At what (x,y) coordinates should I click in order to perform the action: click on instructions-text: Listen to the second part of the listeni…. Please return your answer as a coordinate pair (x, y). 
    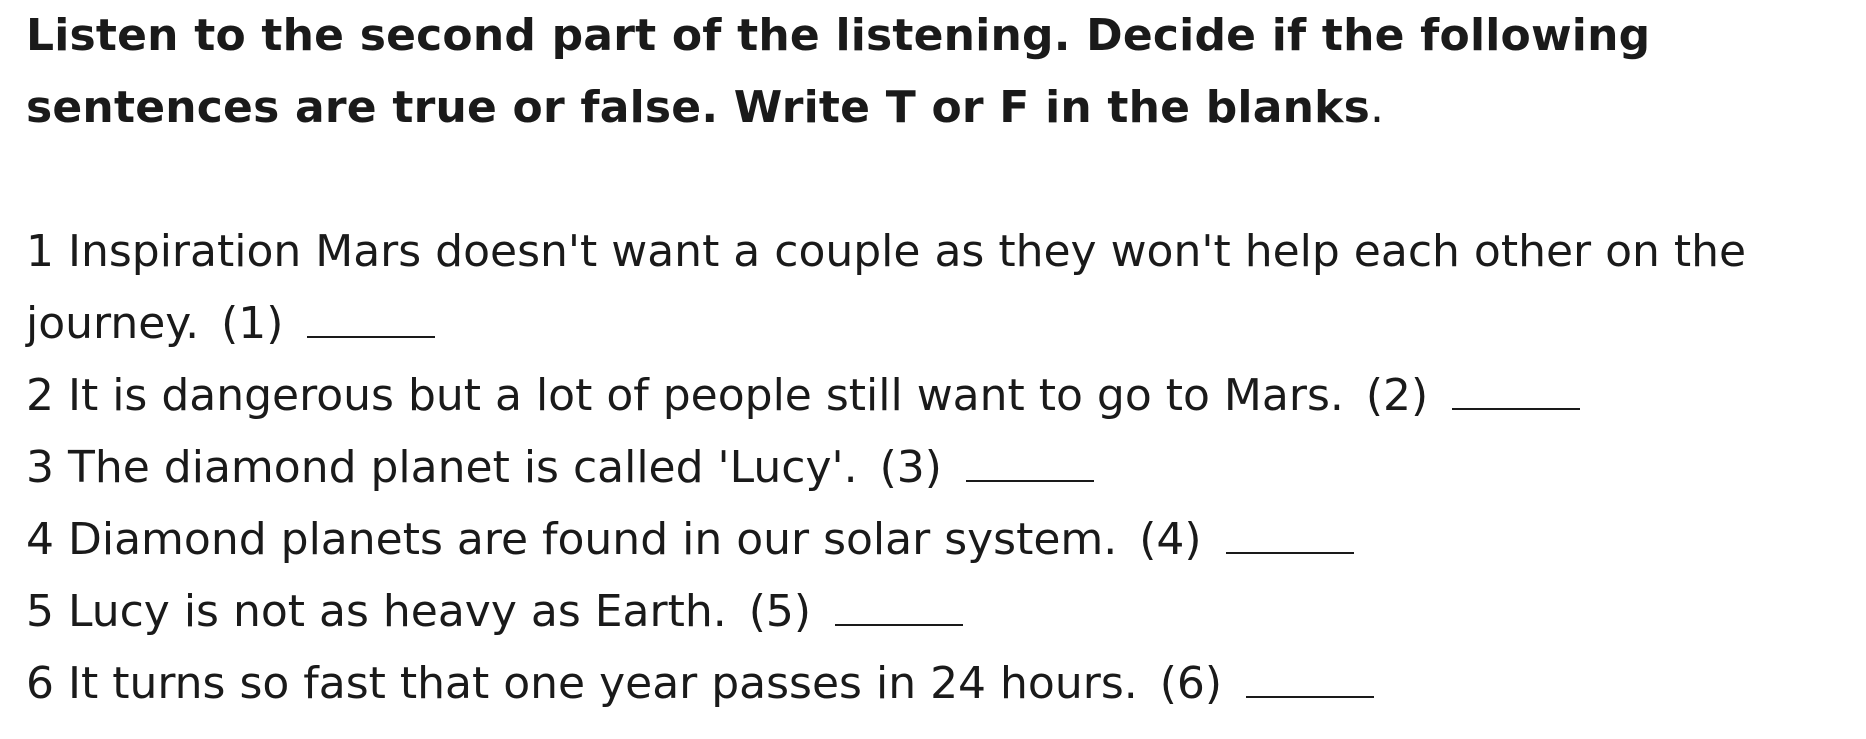
    Looking at the image, I should click on (838, 71).